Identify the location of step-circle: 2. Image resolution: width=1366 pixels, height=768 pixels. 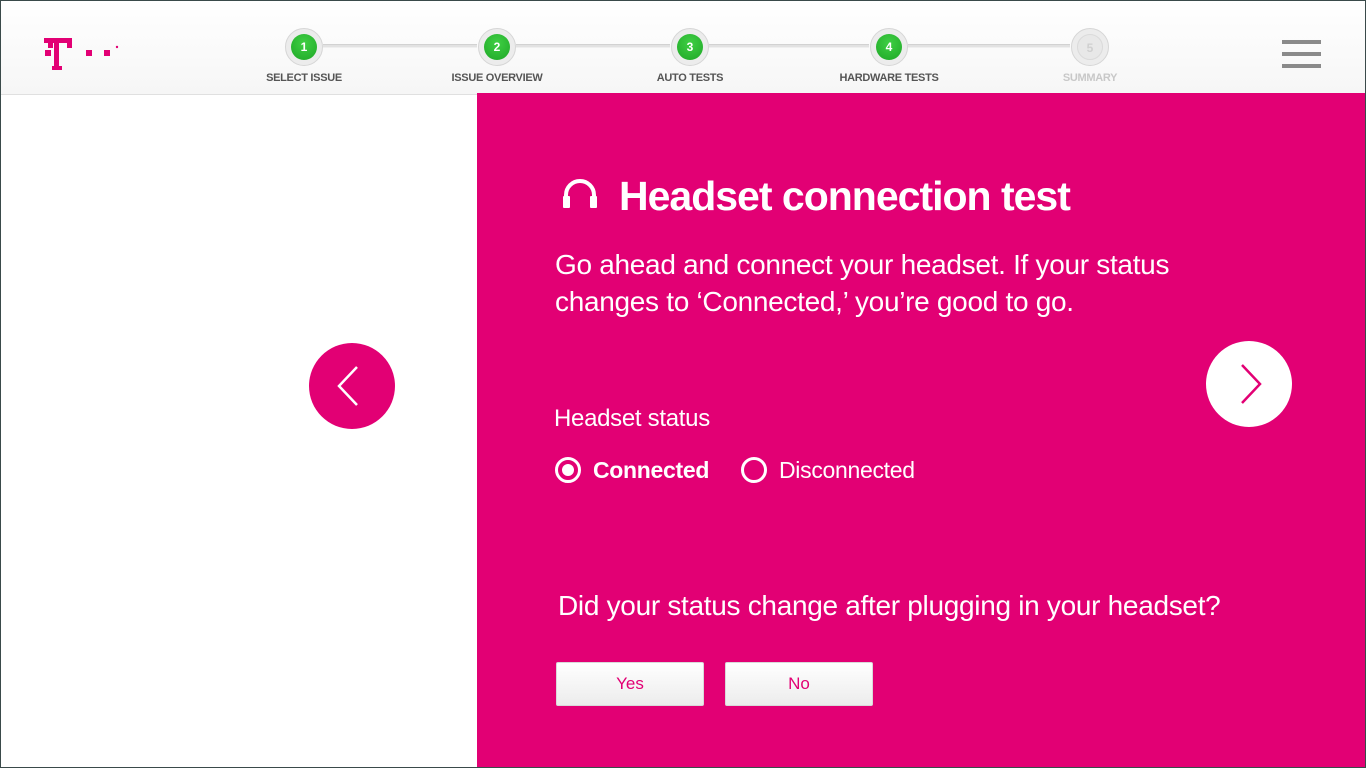
(497, 47).